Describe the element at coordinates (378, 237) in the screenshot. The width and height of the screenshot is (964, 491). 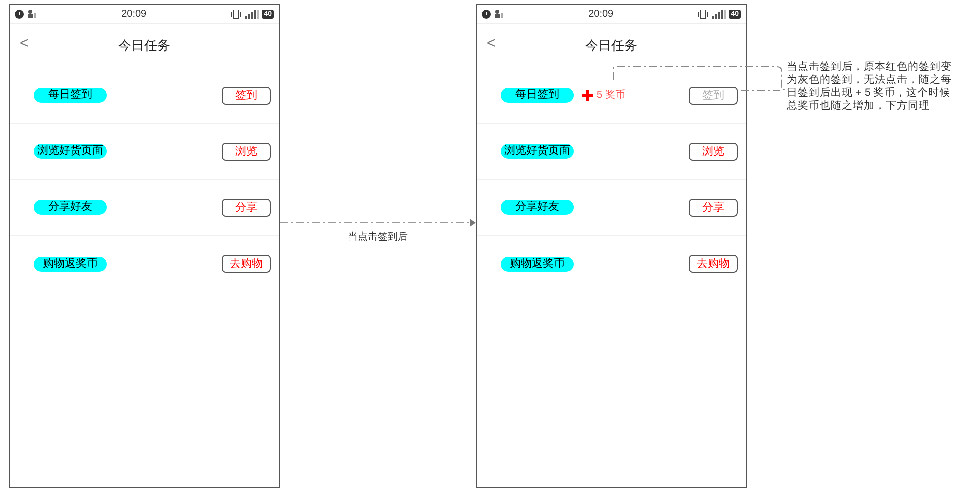
I see `transition-label: 当点击签到后` at that location.